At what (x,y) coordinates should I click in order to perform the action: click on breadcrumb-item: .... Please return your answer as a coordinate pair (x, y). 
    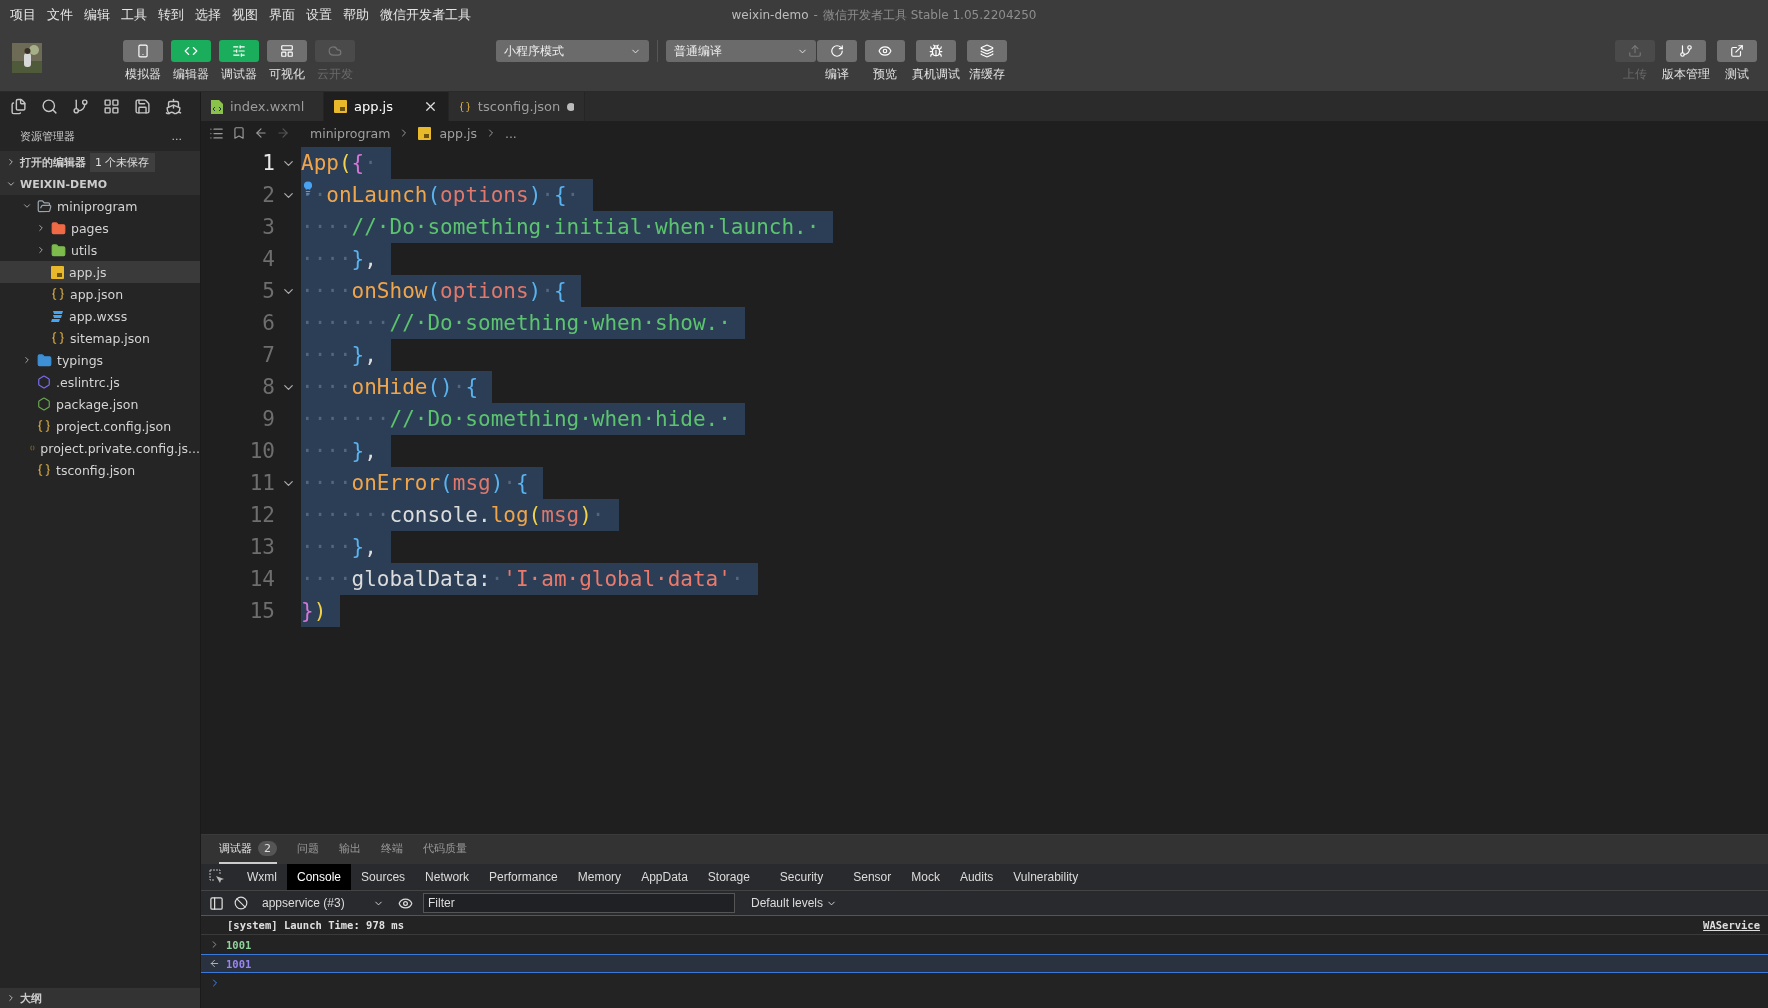
    Looking at the image, I should click on (510, 133).